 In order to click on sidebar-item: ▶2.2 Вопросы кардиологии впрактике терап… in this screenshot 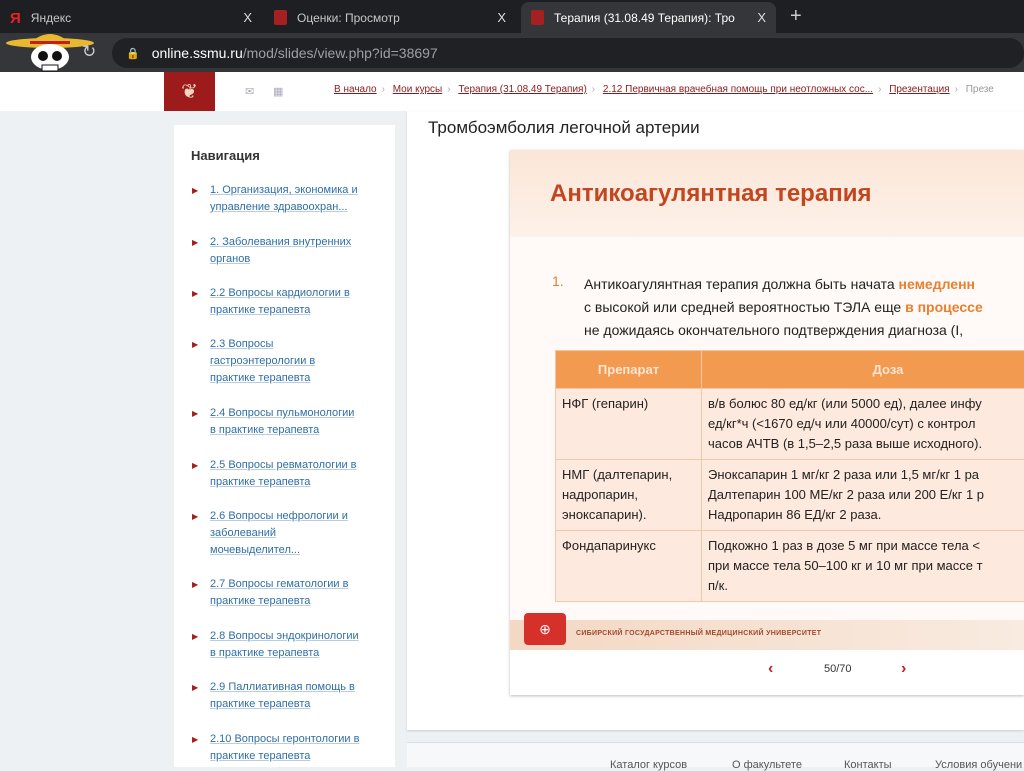, I will do `click(287, 302)`.